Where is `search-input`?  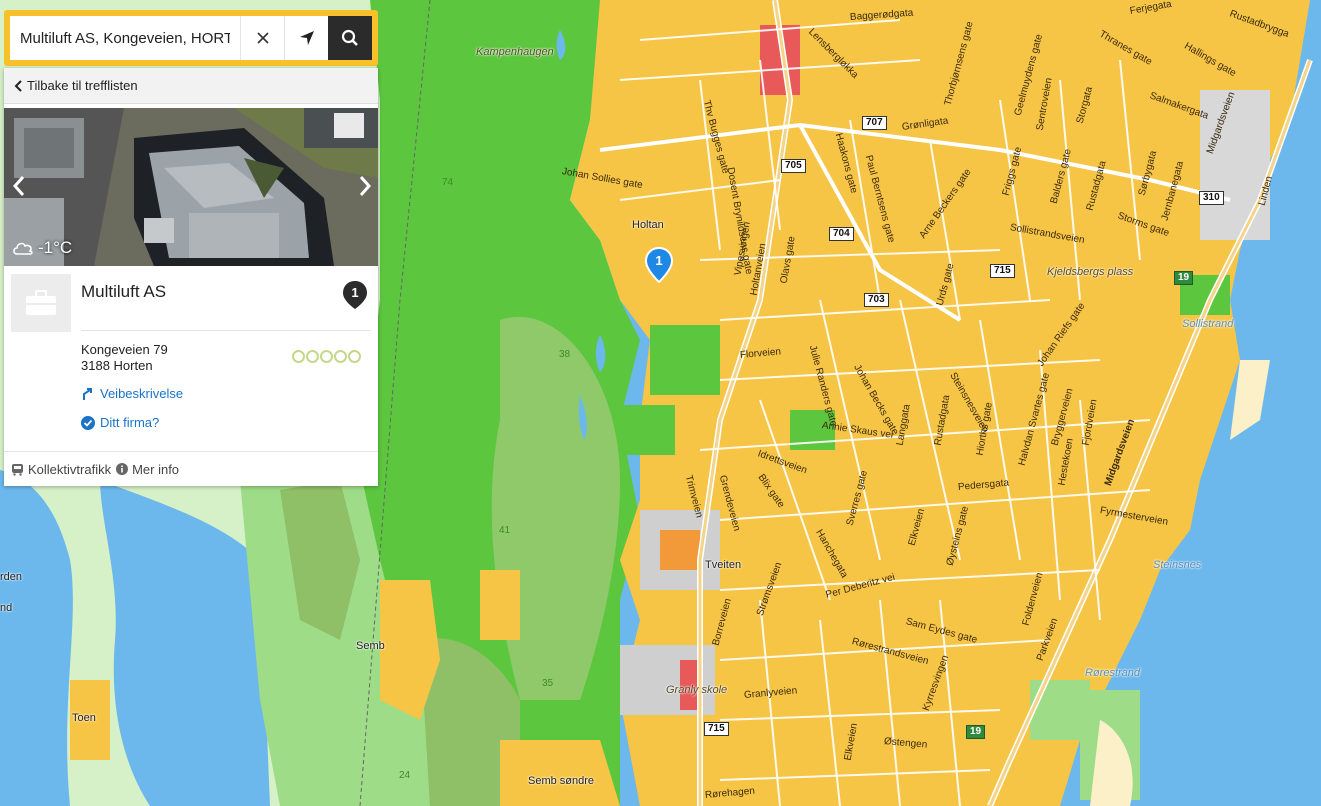 search-input is located at coordinates (125, 38).